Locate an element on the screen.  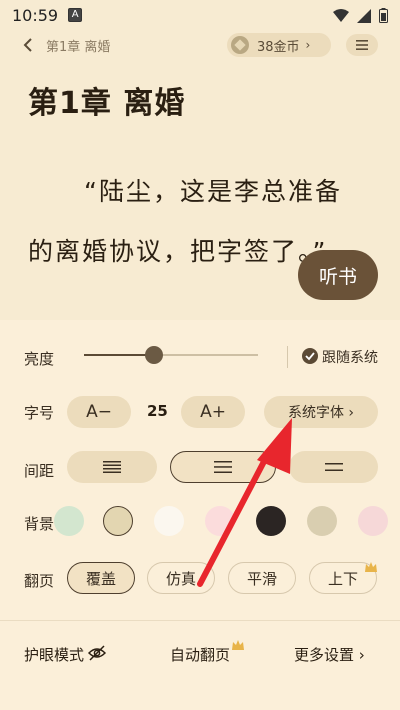
annotation-arrow is located at coordinates (244, 502).